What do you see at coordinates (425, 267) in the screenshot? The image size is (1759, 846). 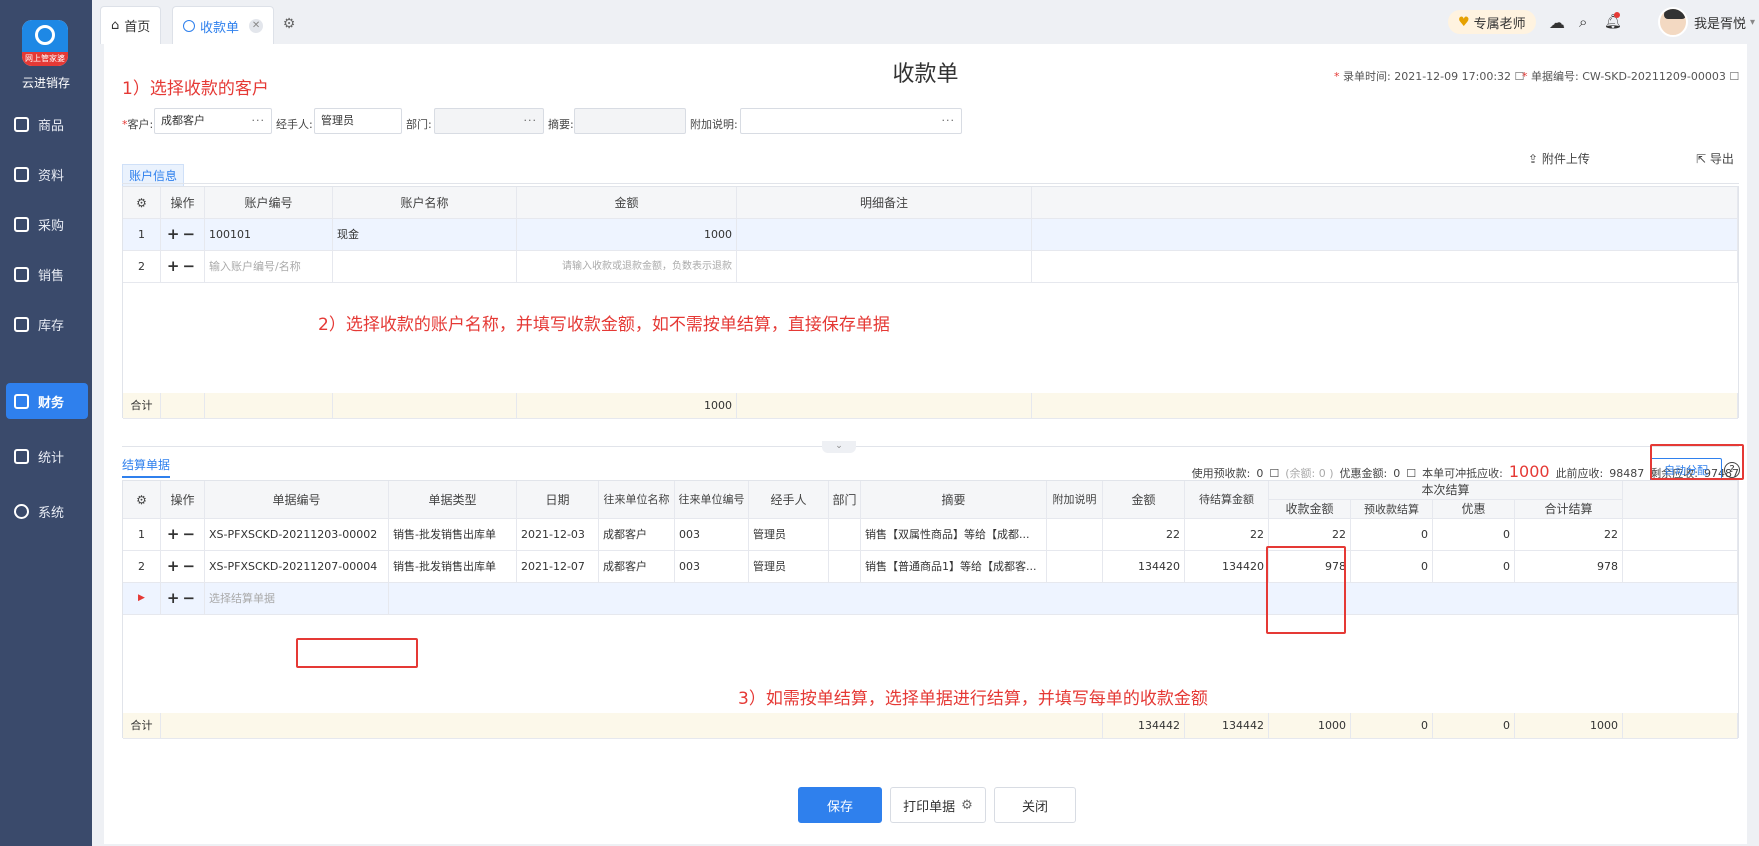 I see `account-name` at bounding box center [425, 267].